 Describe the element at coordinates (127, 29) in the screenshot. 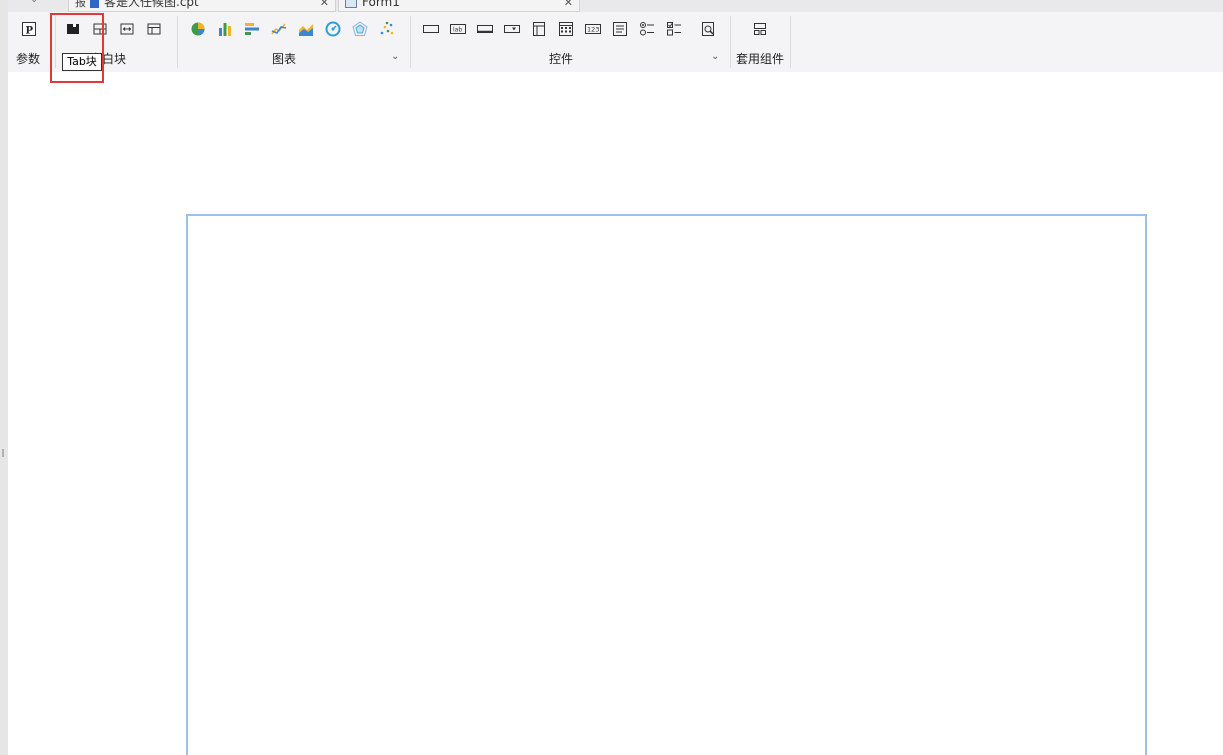

I see `horizontal-block-icon` at that location.